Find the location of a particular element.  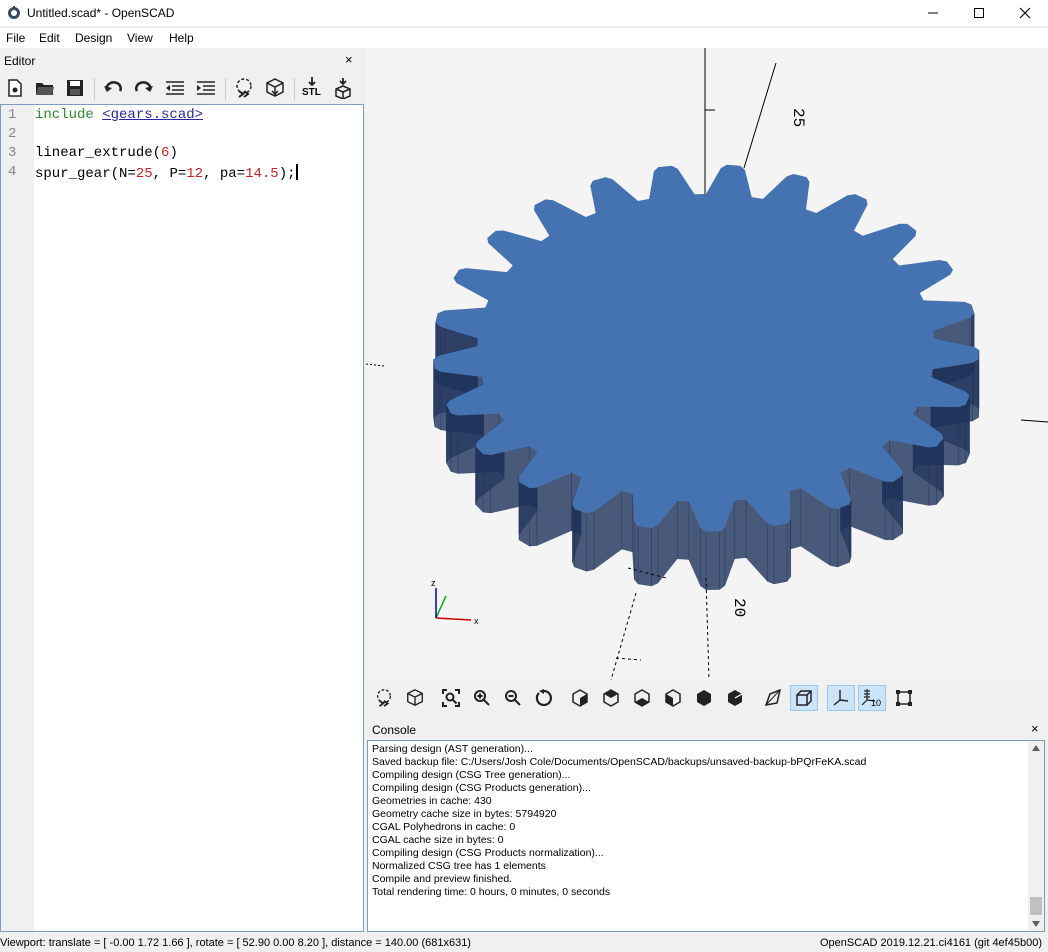

view-front-button is located at coordinates (704, 698).